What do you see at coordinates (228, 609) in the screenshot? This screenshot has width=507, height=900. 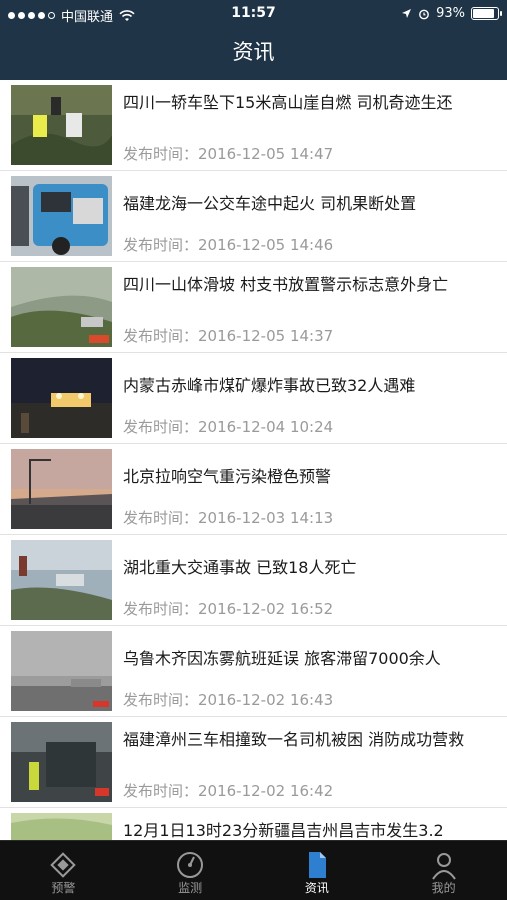 I see `news-publish-time: 发布时间：2016-12-02 16:52` at bounding box center [228, 609].